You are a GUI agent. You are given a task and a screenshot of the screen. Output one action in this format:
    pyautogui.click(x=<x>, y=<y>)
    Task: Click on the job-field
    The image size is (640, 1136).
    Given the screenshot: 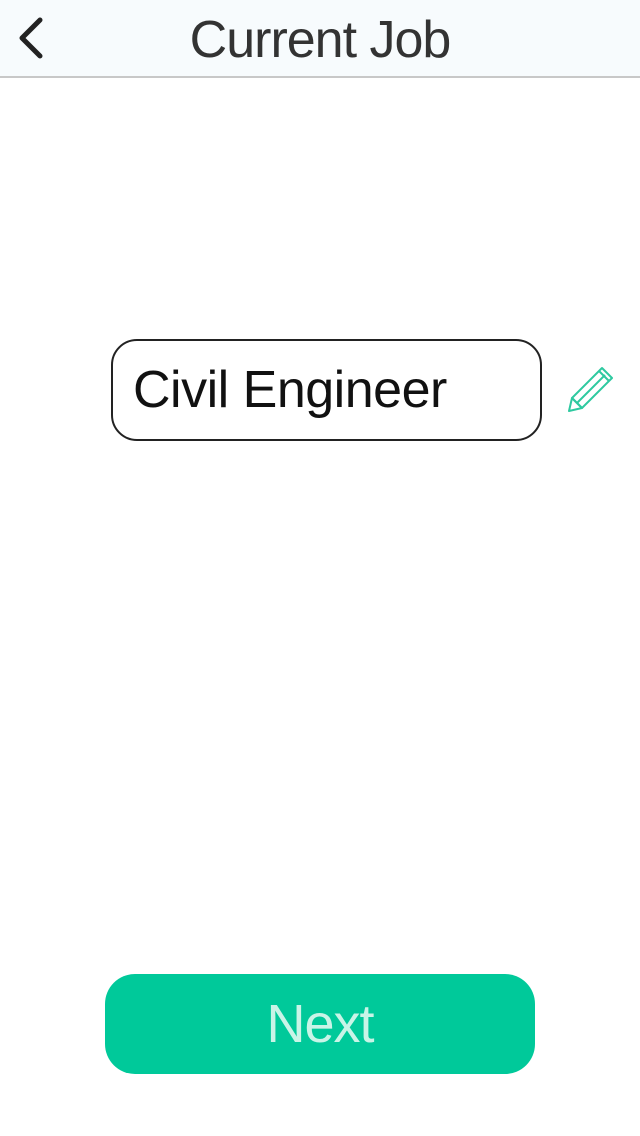 What is the action you would take?
    pyautogui.click(x=326, y=390)
    